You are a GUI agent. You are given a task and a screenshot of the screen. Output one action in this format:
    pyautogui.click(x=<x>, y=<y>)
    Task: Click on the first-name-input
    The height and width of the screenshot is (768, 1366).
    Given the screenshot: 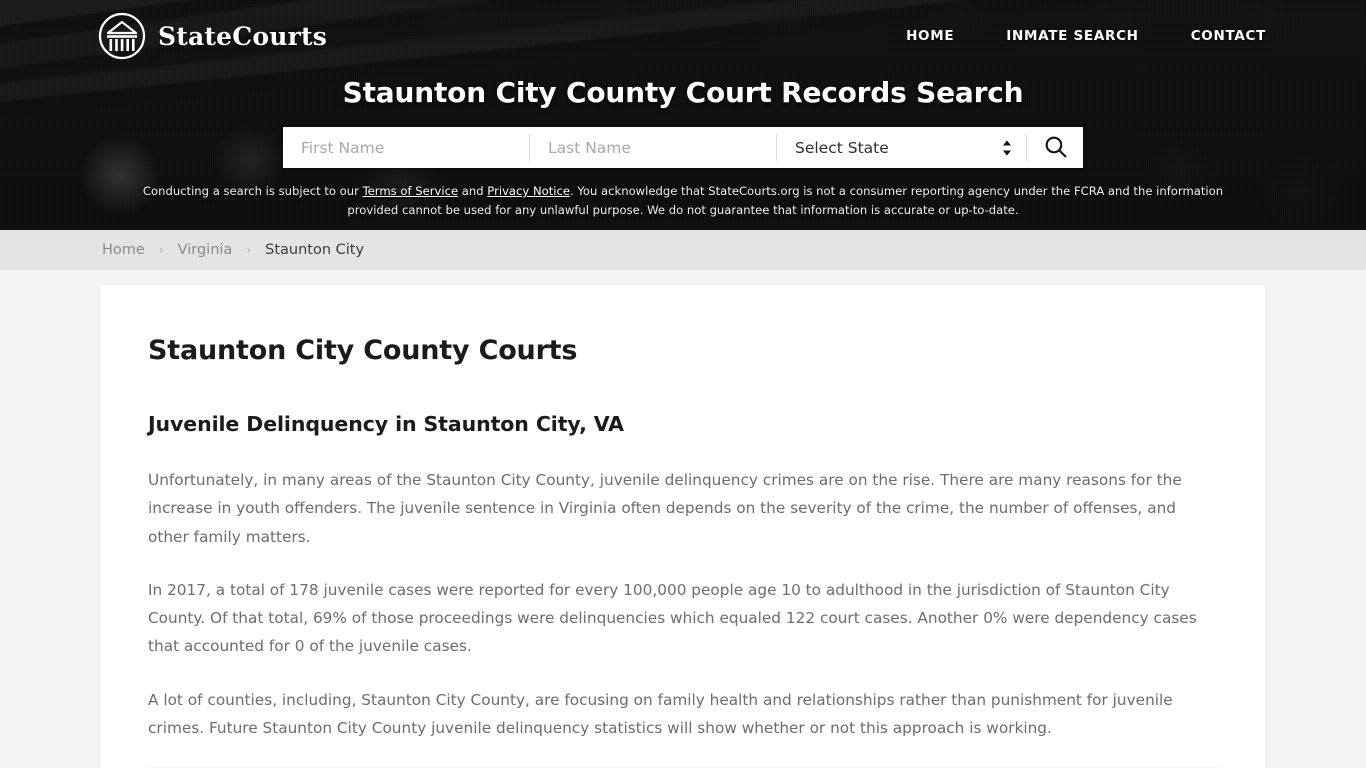 What is the action you would take?
    pyautogui.click(x=406, y=147)
    